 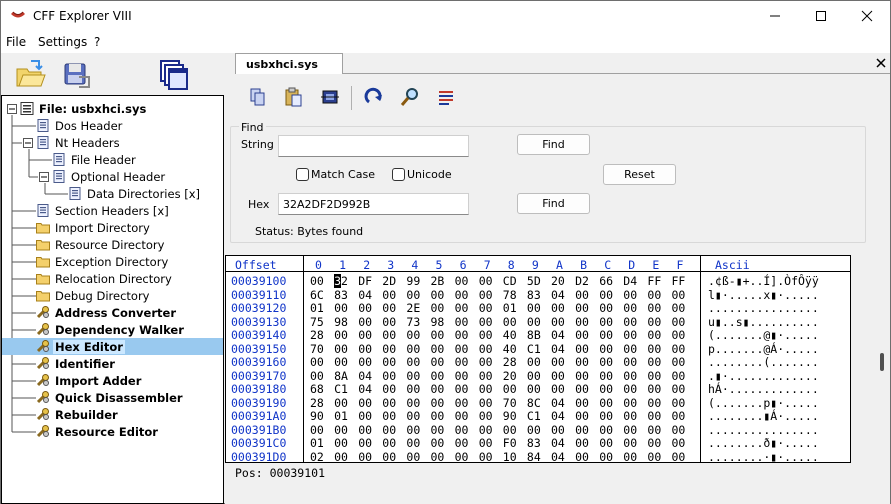 I want to click on tree-item-address-converter: Address Converter, so click(x=112, y=312).